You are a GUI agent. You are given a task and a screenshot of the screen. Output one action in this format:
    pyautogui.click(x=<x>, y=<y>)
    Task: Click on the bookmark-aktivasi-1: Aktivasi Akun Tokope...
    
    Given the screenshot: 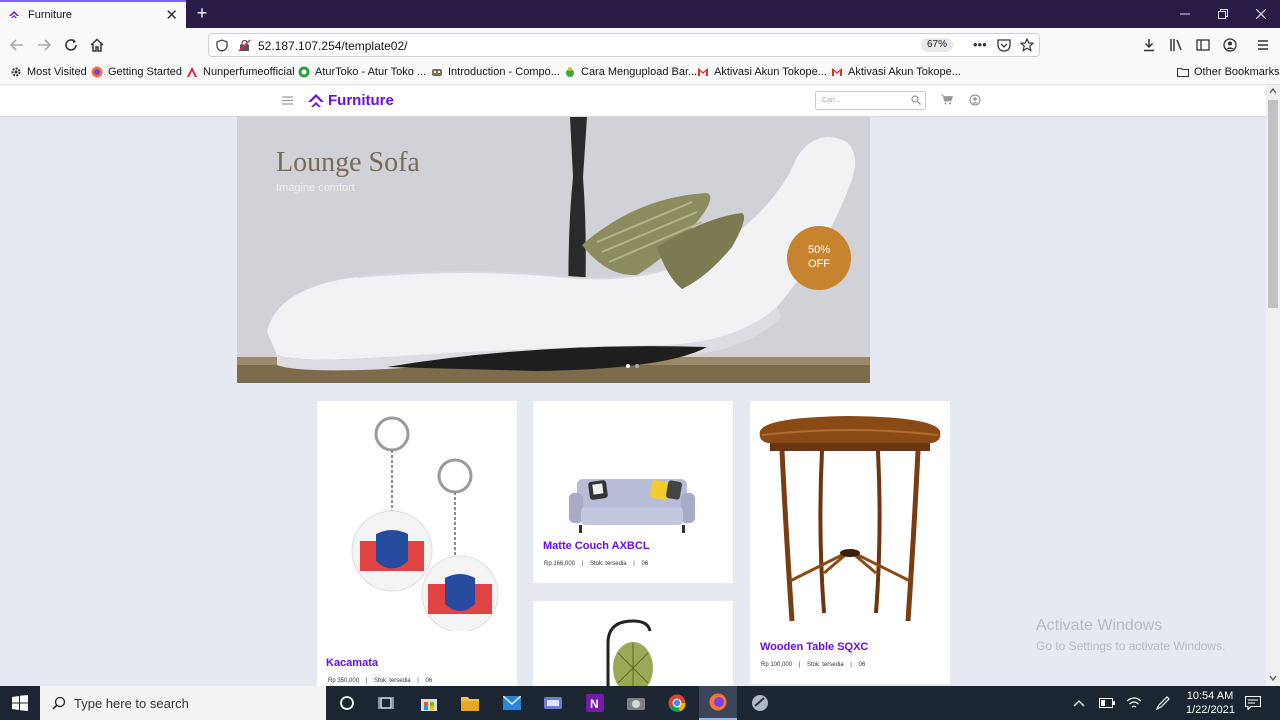 What is the action you would take?
    pyautogui.click(x=762, y=72)
    